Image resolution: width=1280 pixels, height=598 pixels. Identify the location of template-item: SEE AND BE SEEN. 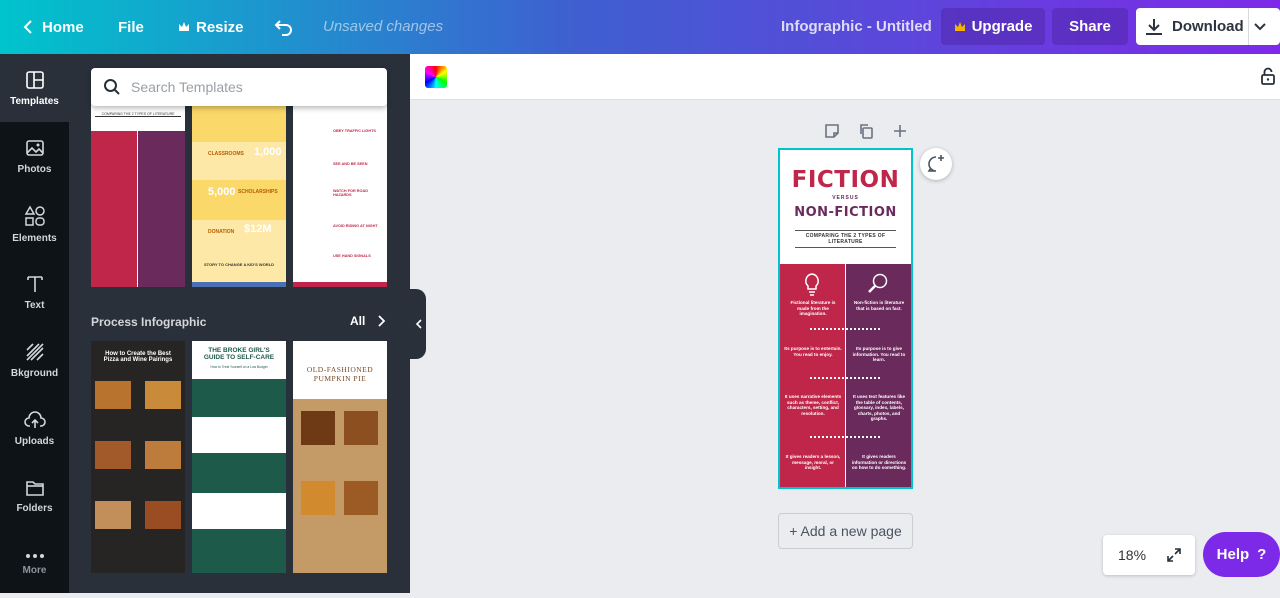
(350, 164).